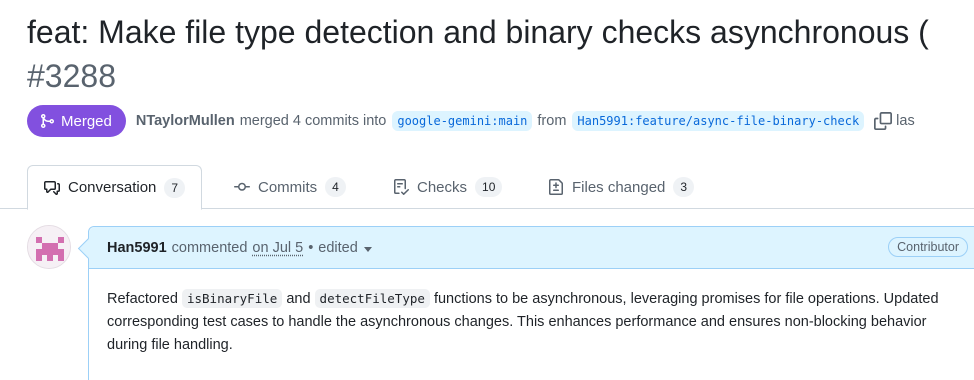 The height and width of the screenshot is (380, 974). What do you see at coordinates (684, 187) in the screenshot?
I see `tab-files-changed-count: 3` at bounding box center [684, 187].